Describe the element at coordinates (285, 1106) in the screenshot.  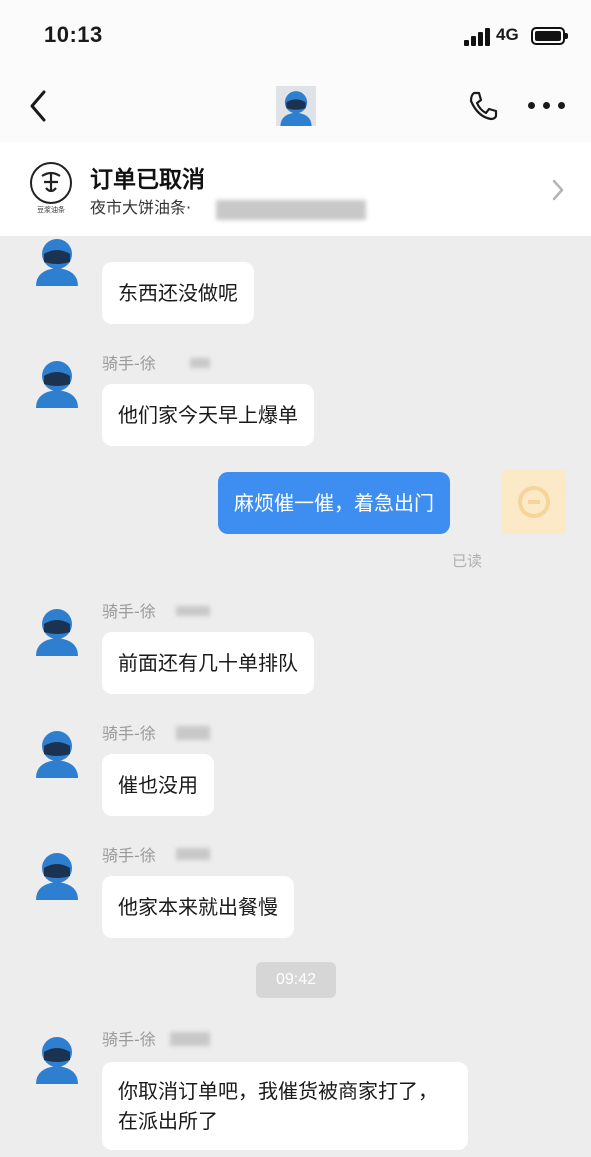
I see `message-bubble: 你取消订单吧，我催货被商家打了，在派出所了` at that location.